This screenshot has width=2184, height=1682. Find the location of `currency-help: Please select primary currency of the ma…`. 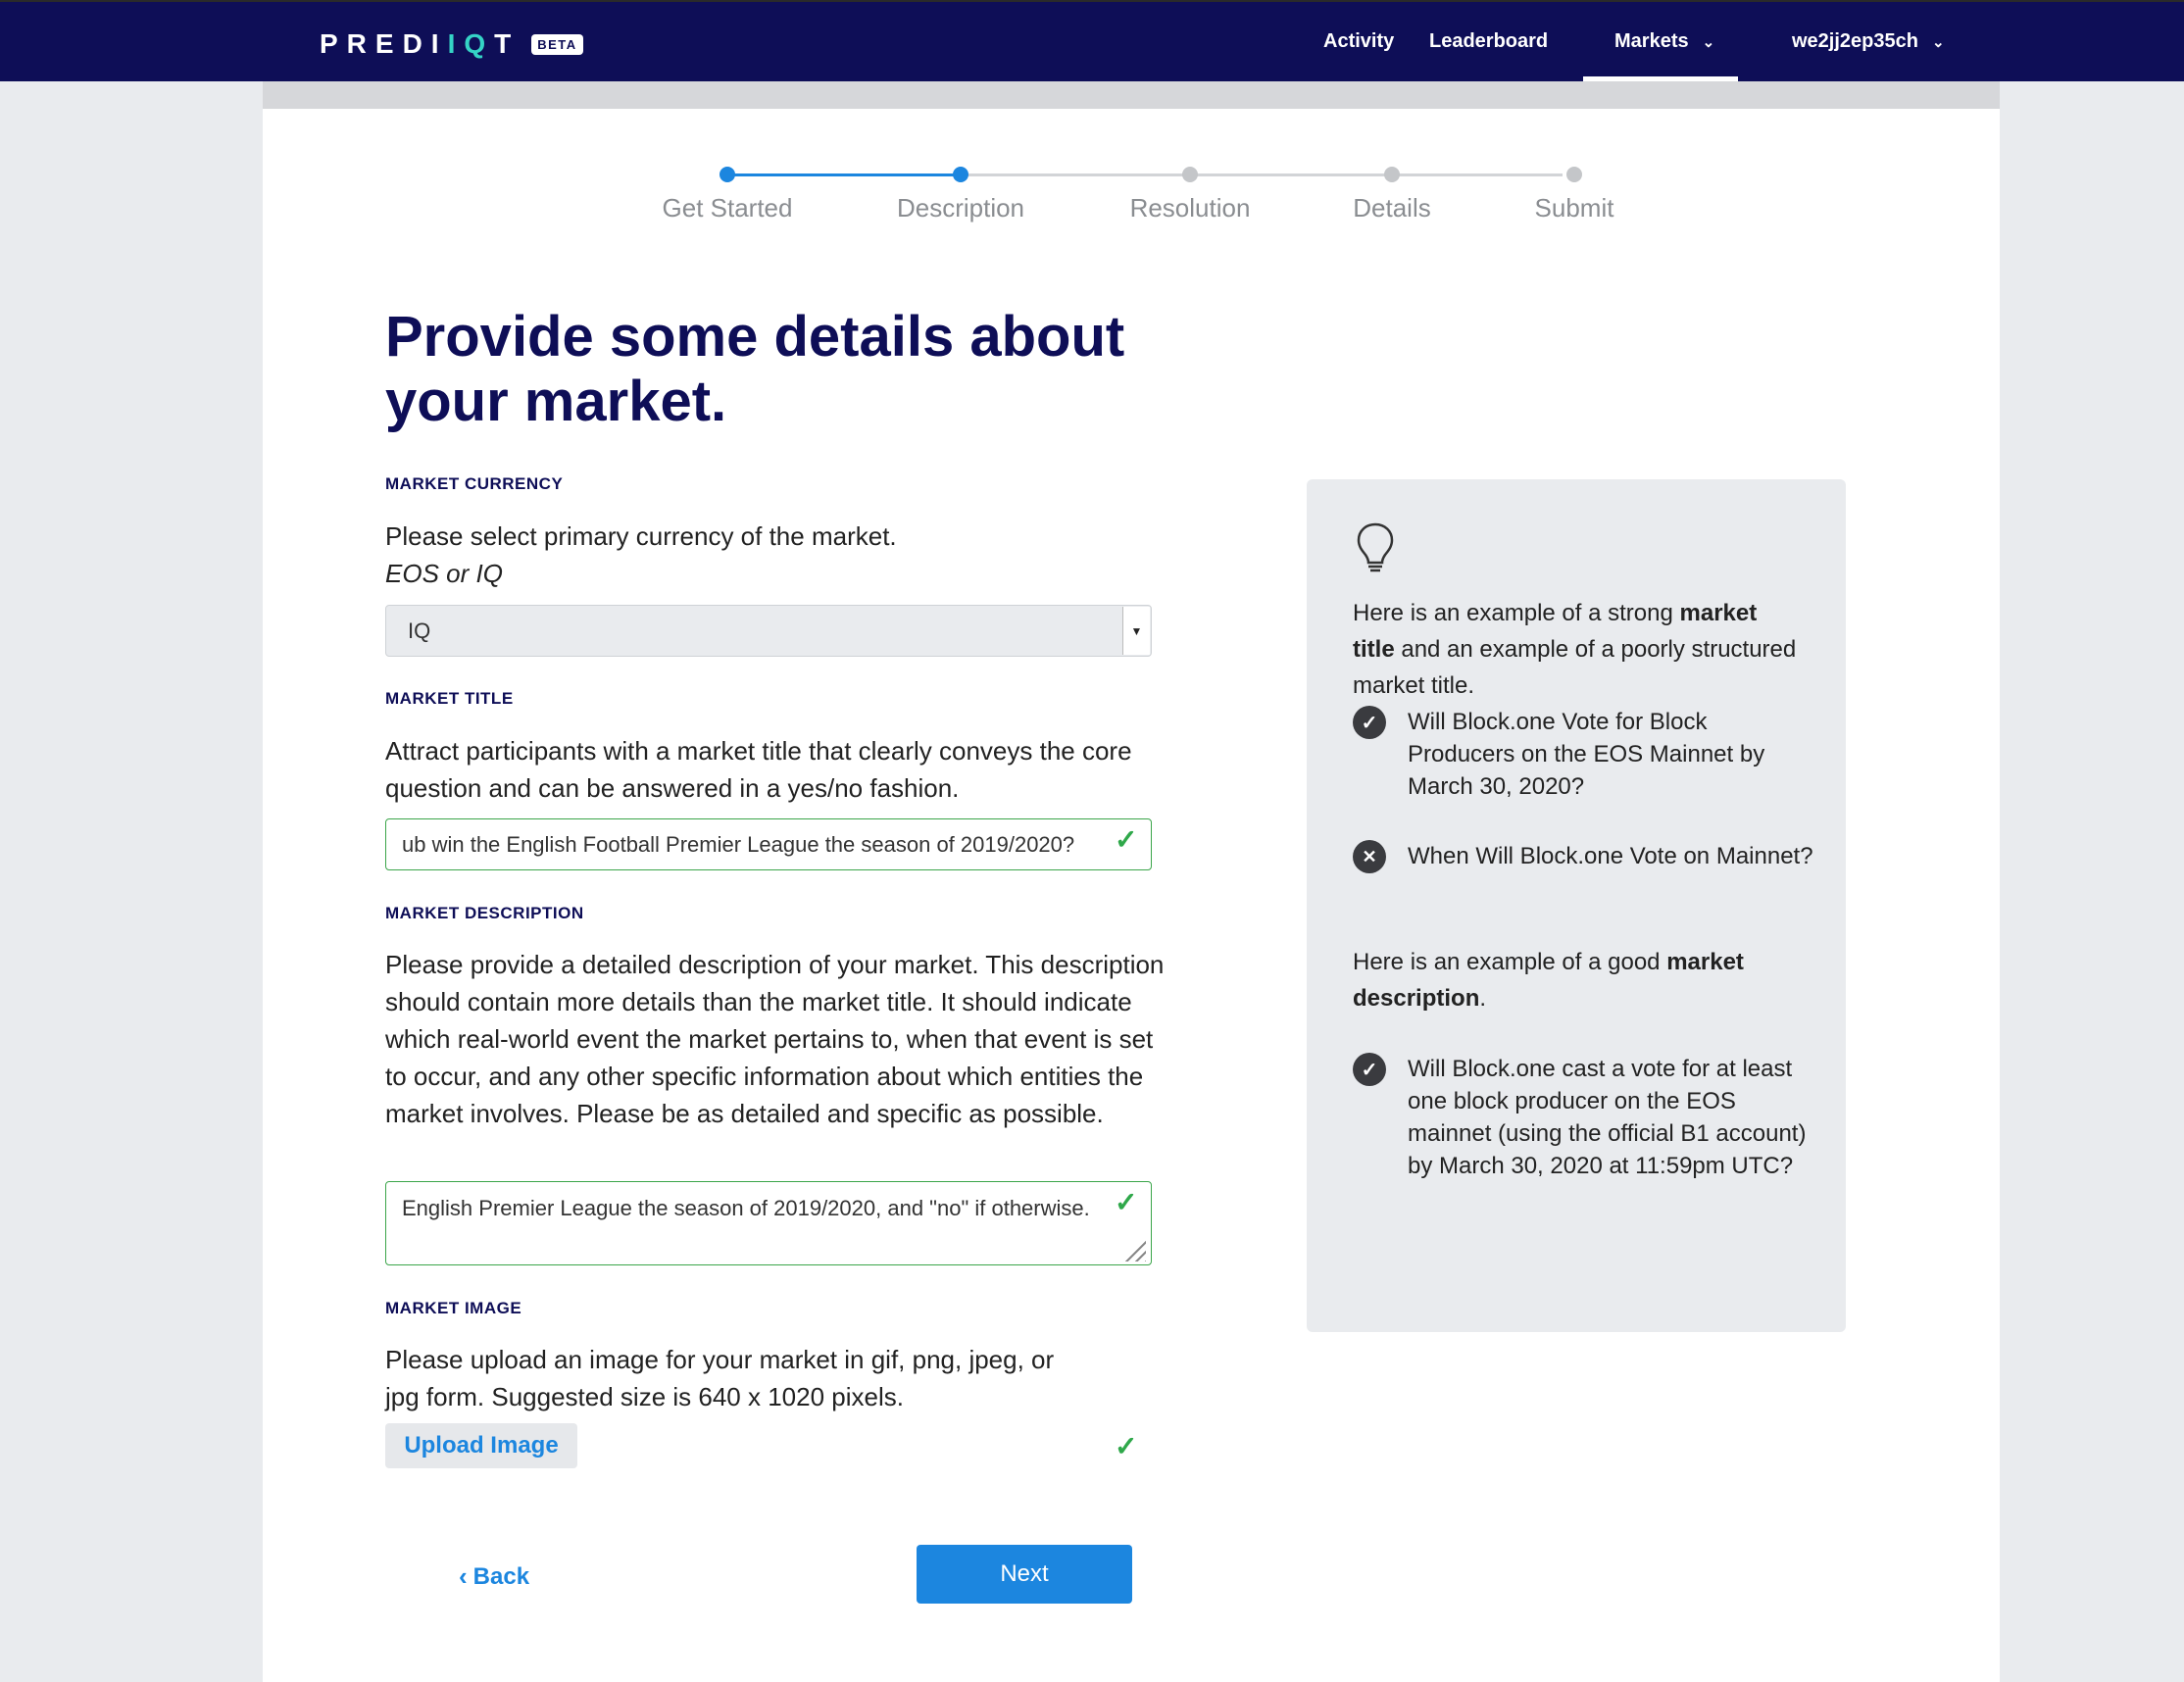

currency-help: Please select primary currency of the ma… is located at coordinates (641, 554).